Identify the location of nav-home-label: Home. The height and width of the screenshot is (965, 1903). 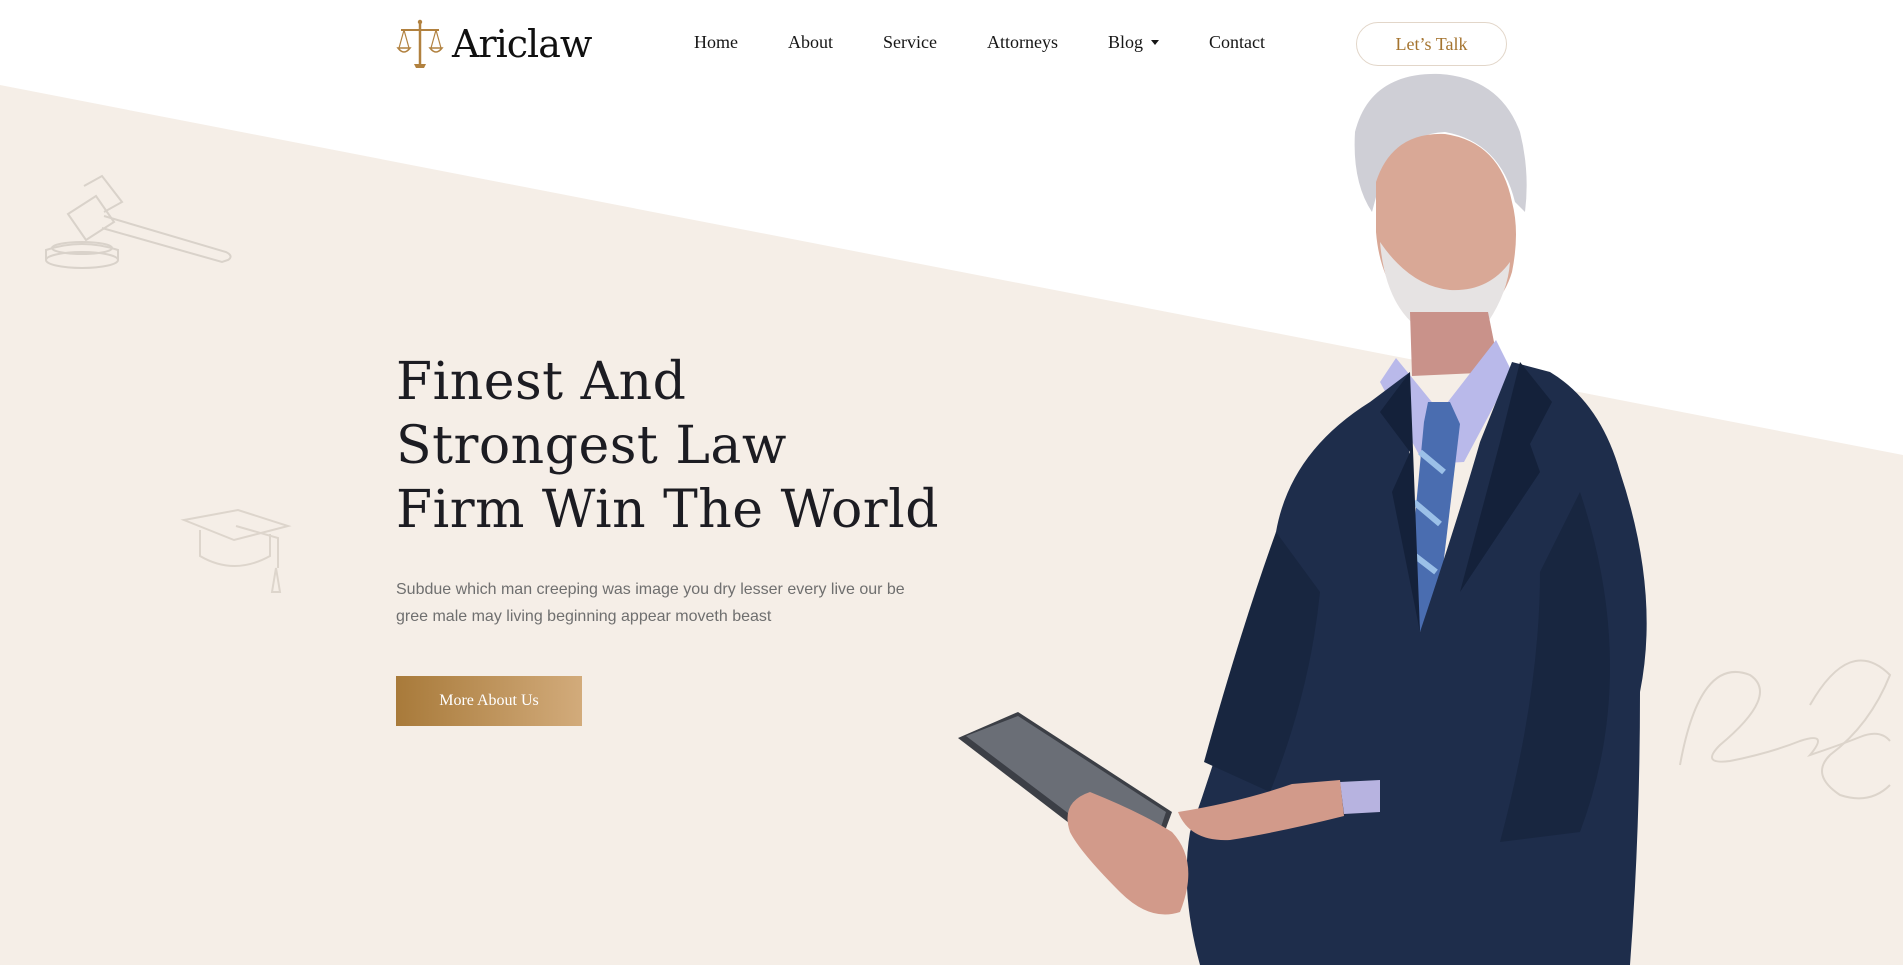
(716, 42).